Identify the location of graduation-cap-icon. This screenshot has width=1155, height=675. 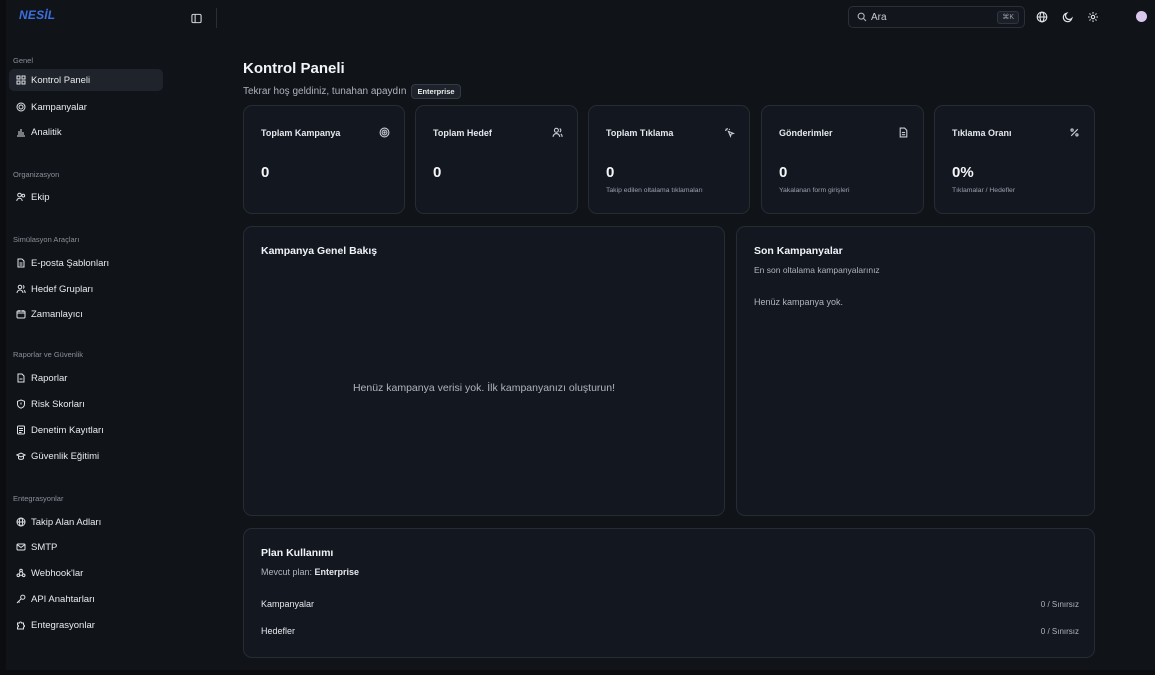
(21, 456).